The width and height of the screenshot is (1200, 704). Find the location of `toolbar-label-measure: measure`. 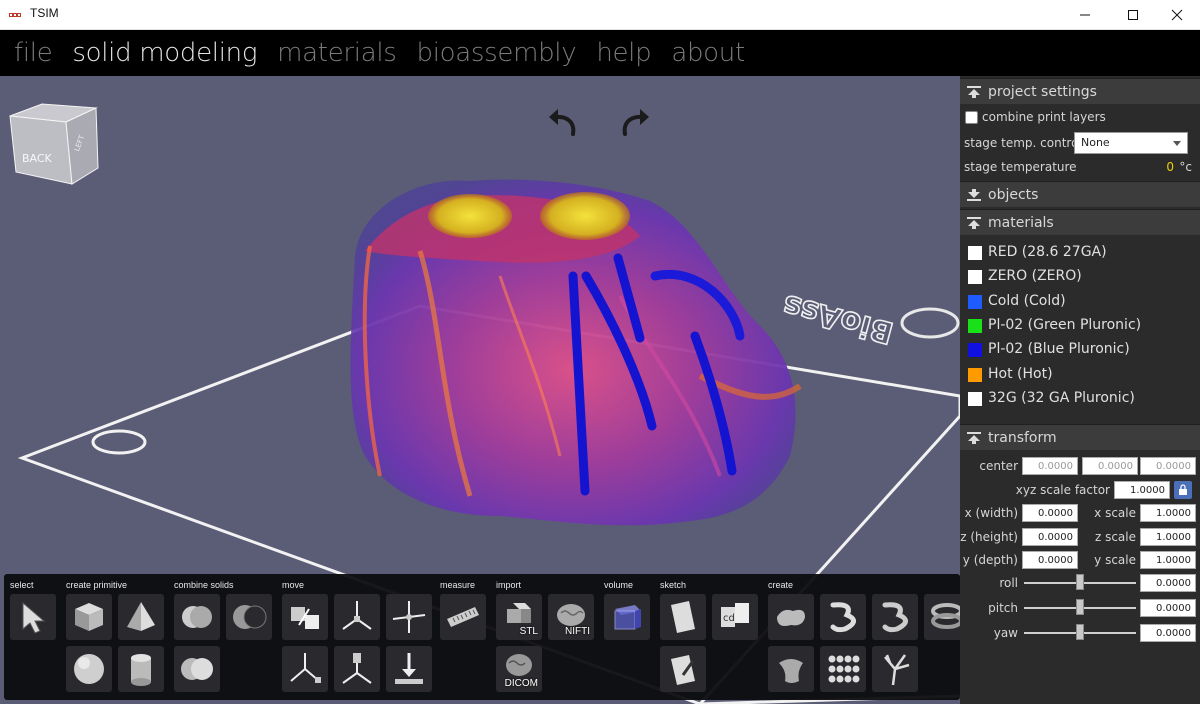

toolbar-label-measure: measure is located at coordinates (458, 585).